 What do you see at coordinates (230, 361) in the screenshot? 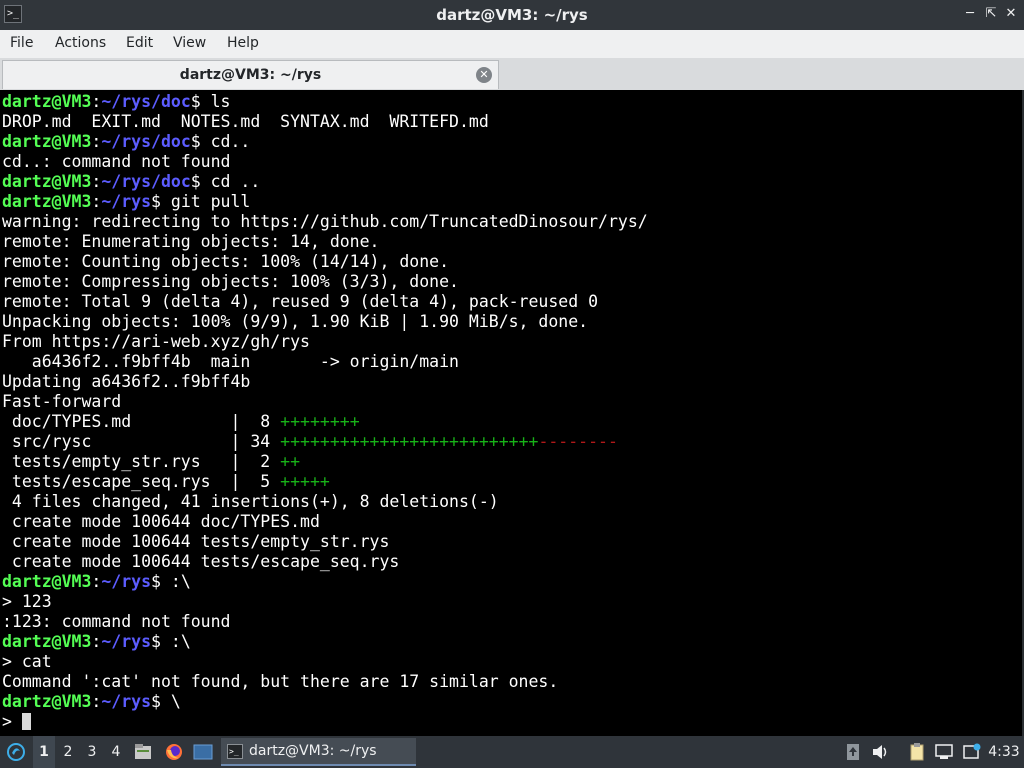
I see `terminal-text: a6436f2..f9bff4b main -> origin/main` at bounding box center [230, 361].